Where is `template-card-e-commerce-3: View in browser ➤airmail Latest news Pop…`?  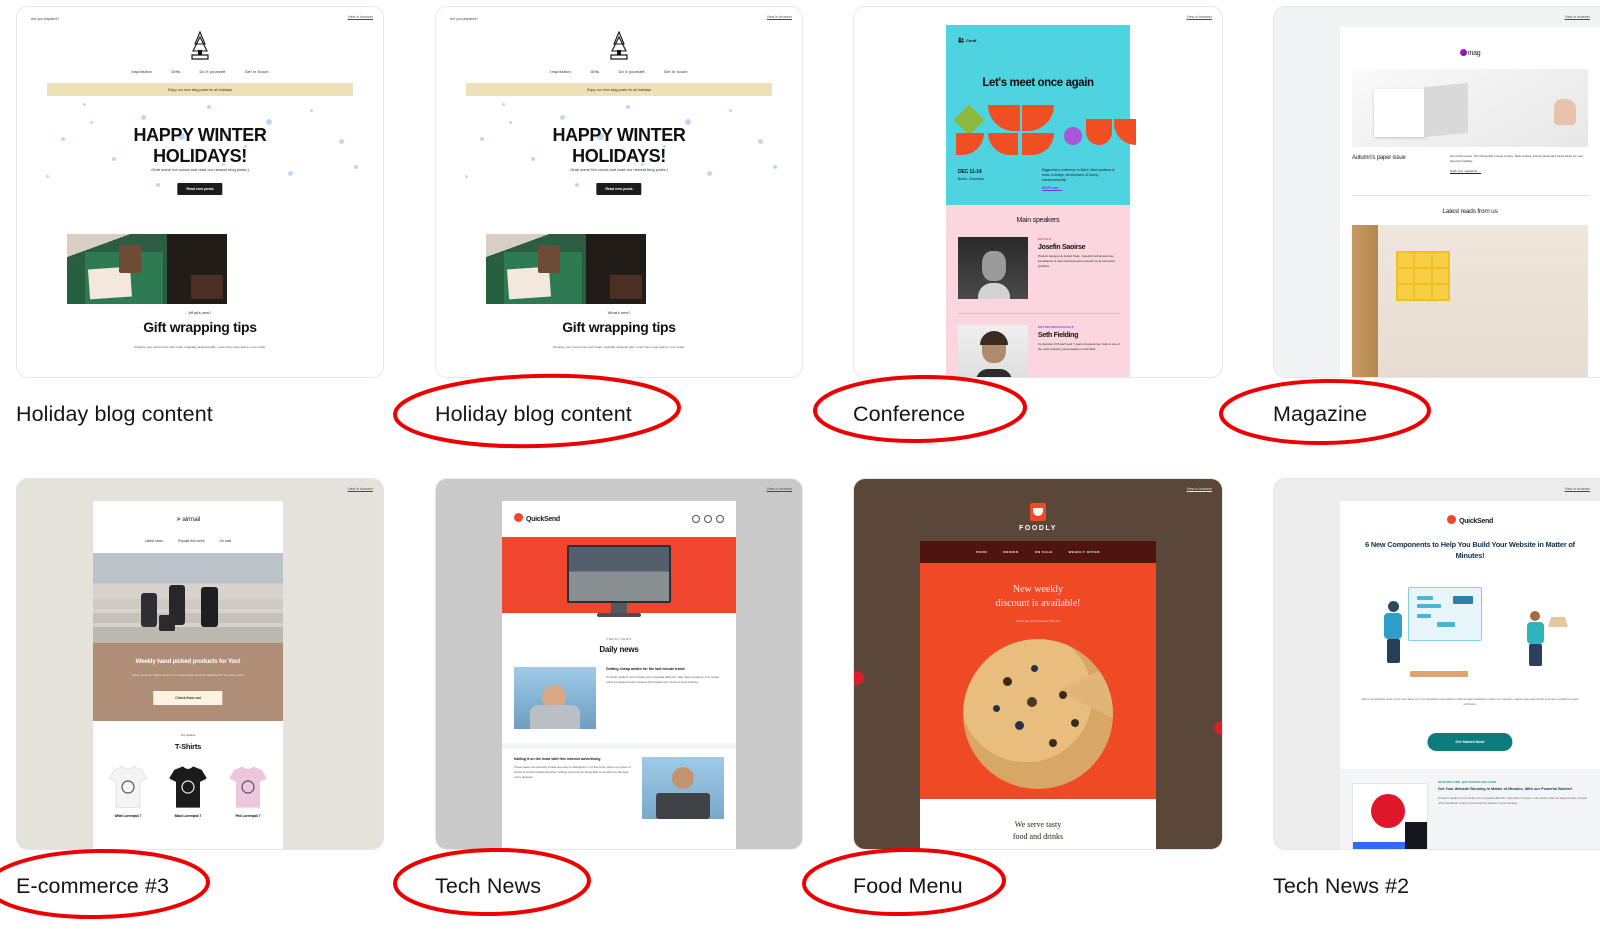 template-card-e-commerce-3: View in browser ➤airmail Latest news Pop… is located at coordinates (200, 698).